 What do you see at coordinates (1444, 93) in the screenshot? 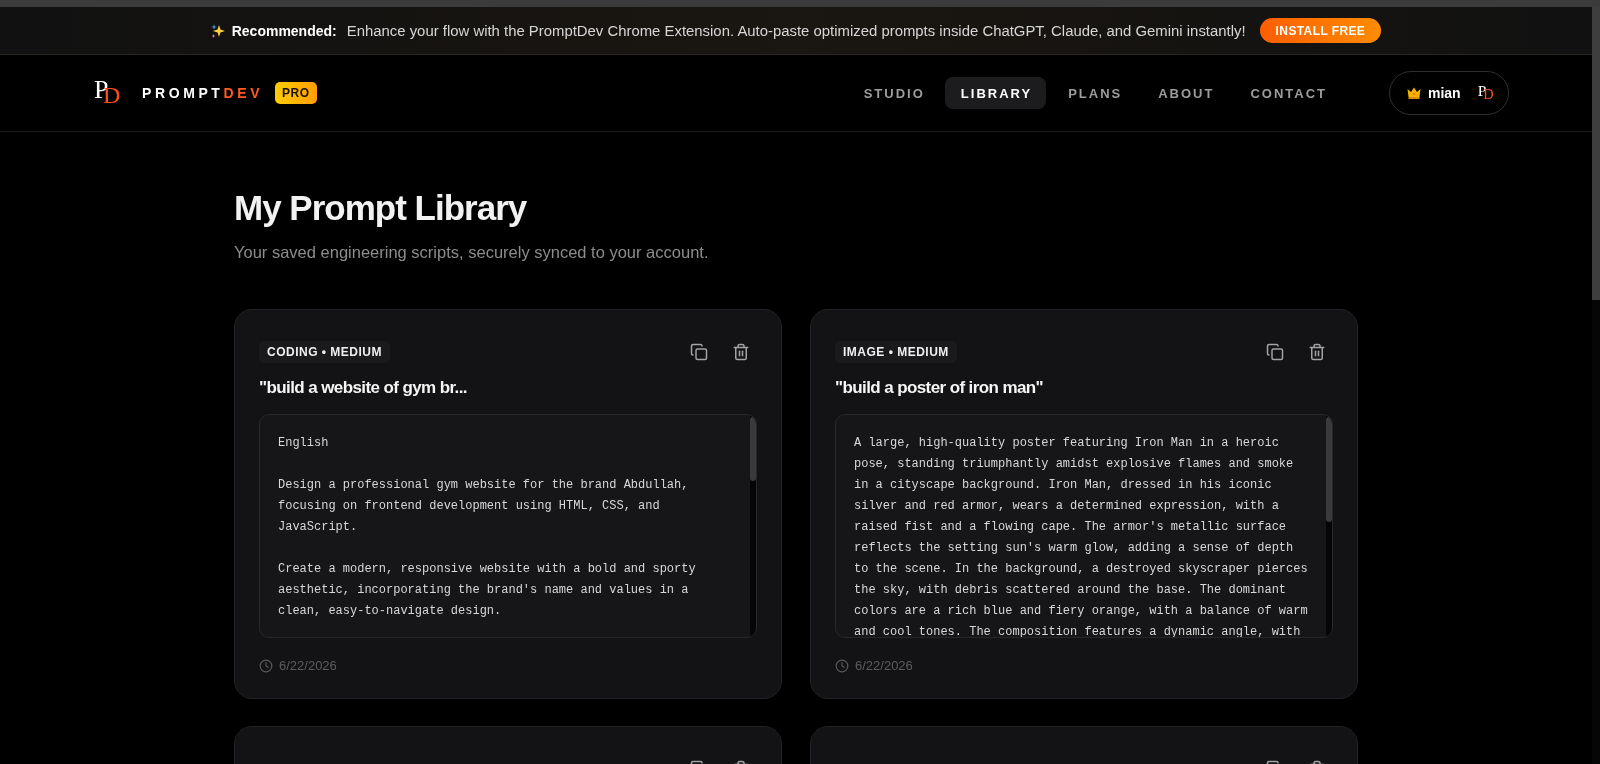
I see `user-name: mian` at bounding box center [1444, 93].